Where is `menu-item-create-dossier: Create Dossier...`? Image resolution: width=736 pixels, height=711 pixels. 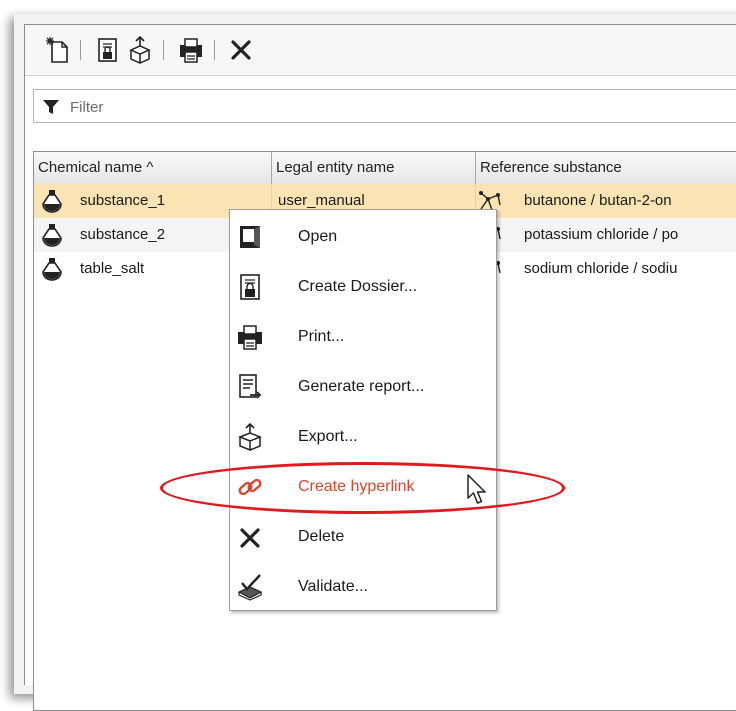
menu-item-create-dossier: Create Dossier... is located at coordinates (363, 287).